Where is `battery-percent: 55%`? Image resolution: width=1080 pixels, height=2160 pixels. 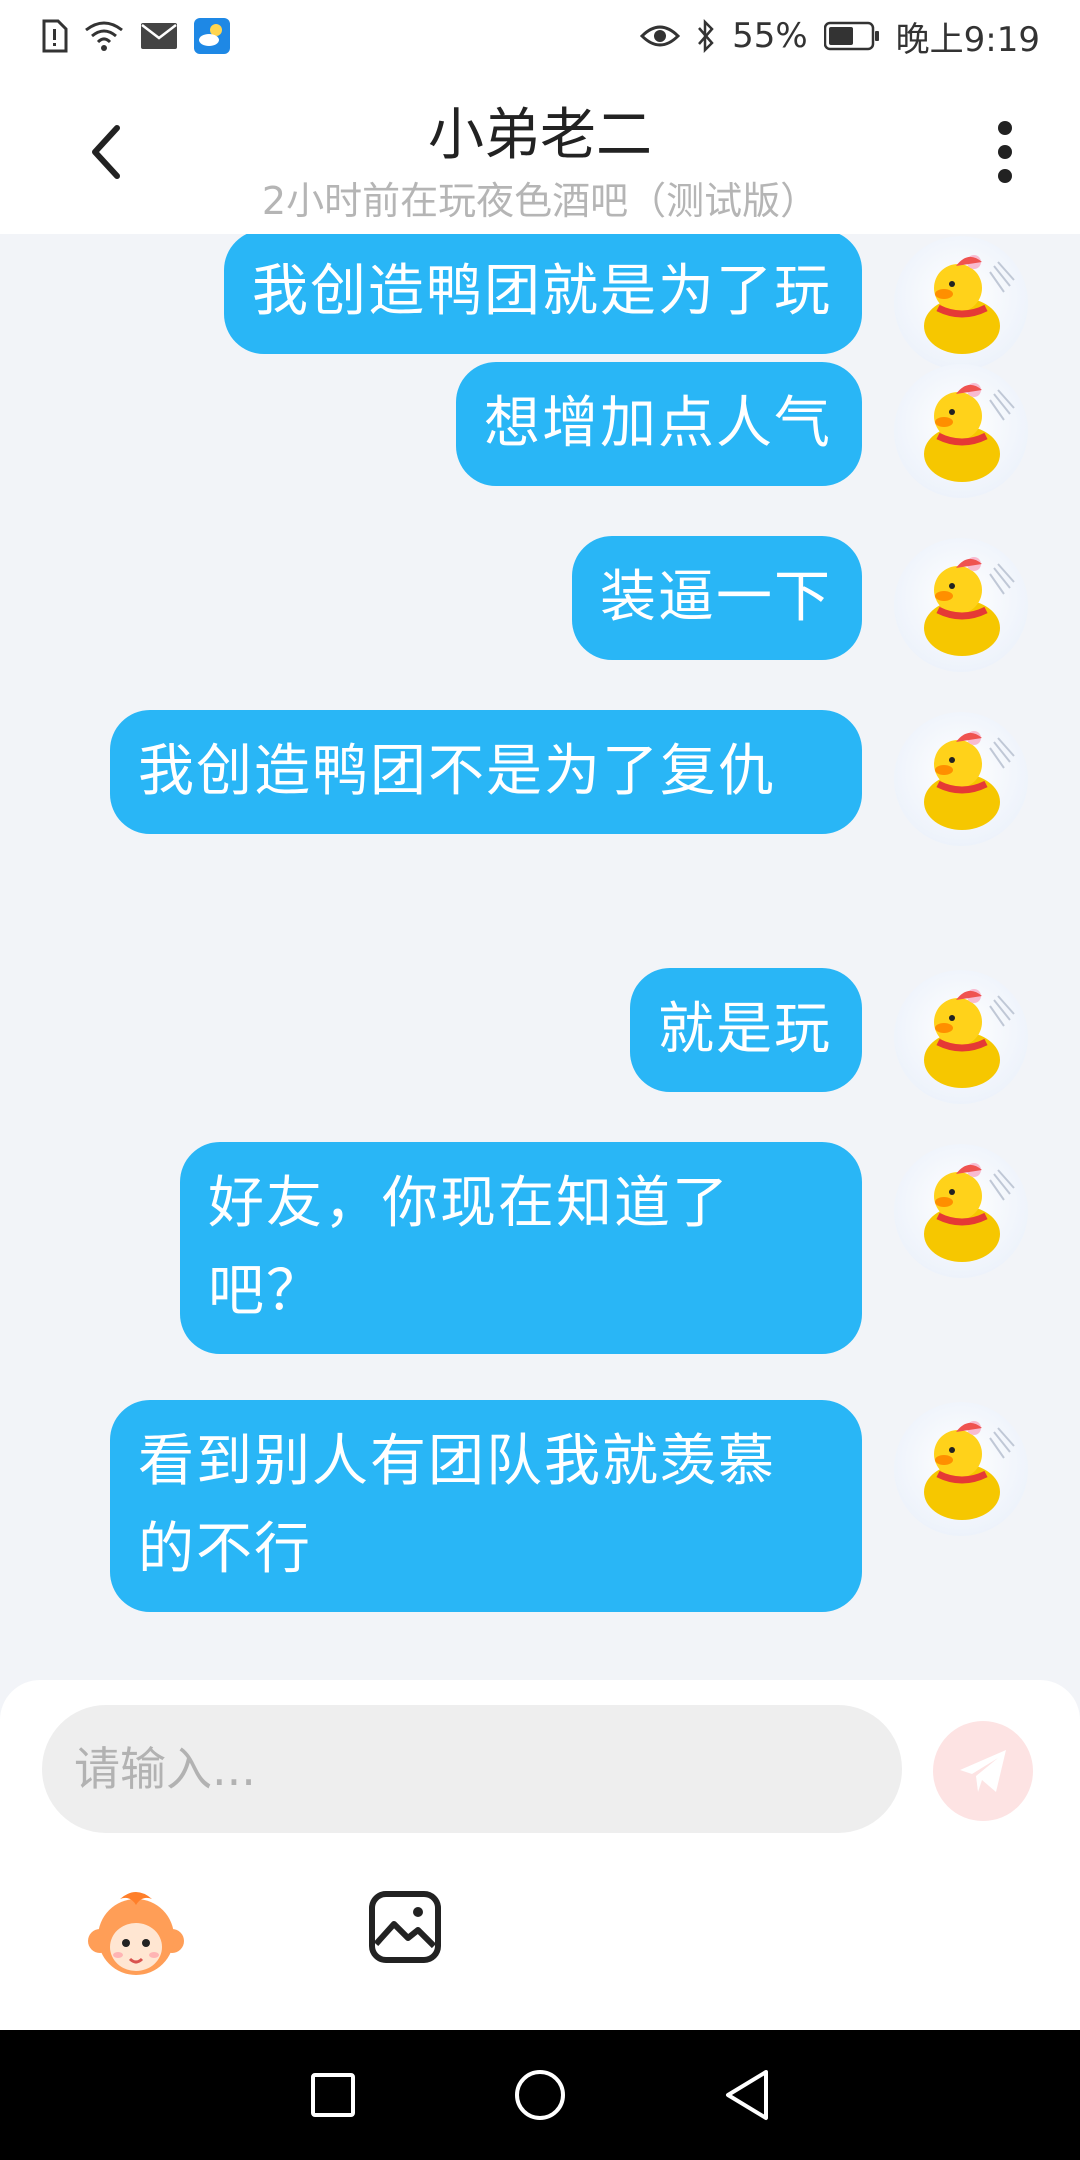 battery-percent: 55% is located at coordinates (770, 36).